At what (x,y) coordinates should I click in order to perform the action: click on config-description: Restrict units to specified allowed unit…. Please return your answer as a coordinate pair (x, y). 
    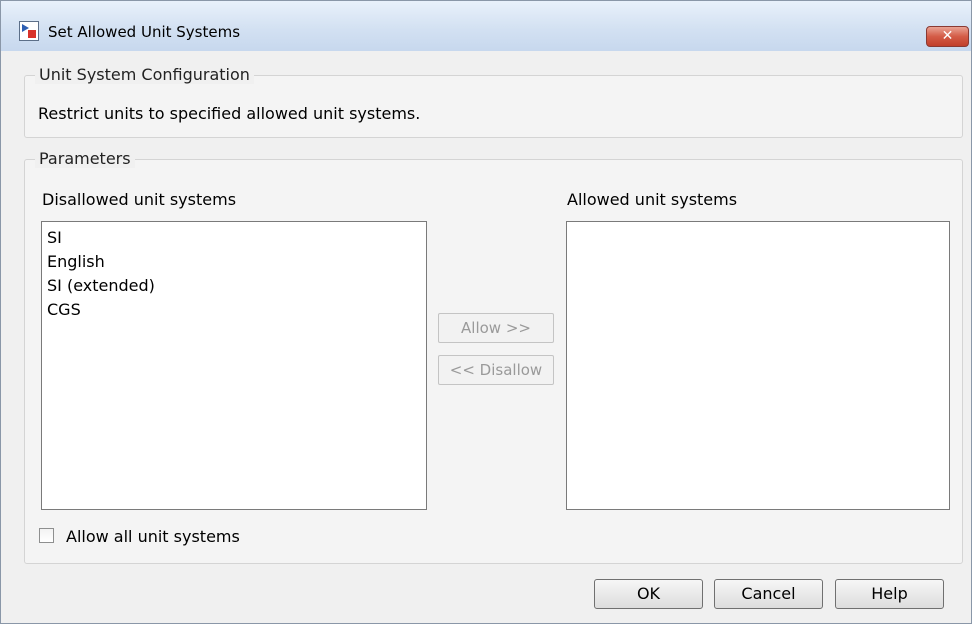
    Looking at the image, I should click on (229, 113).